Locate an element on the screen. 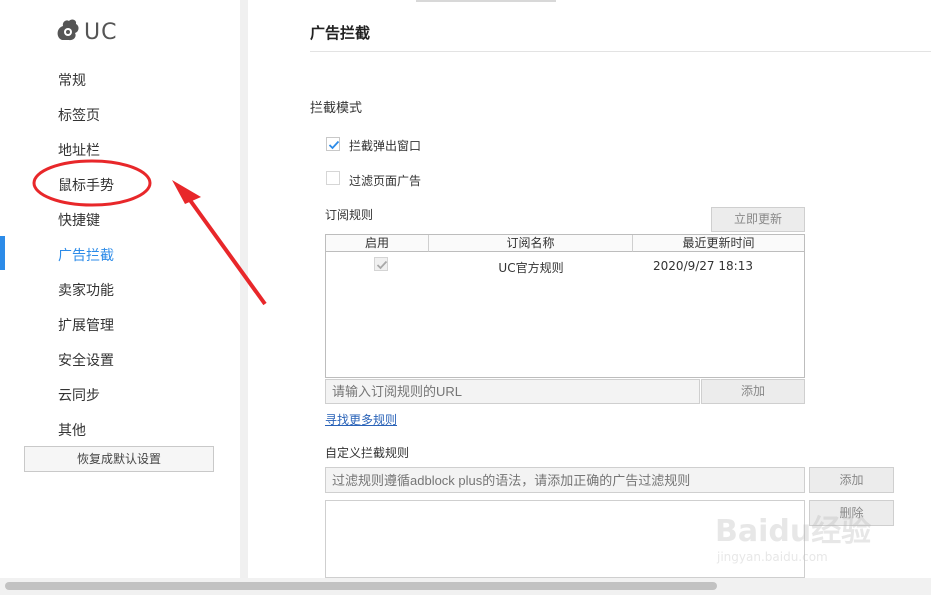  sidebar-item-extensions: 扩展管理 is located at coordinates (86, 325).